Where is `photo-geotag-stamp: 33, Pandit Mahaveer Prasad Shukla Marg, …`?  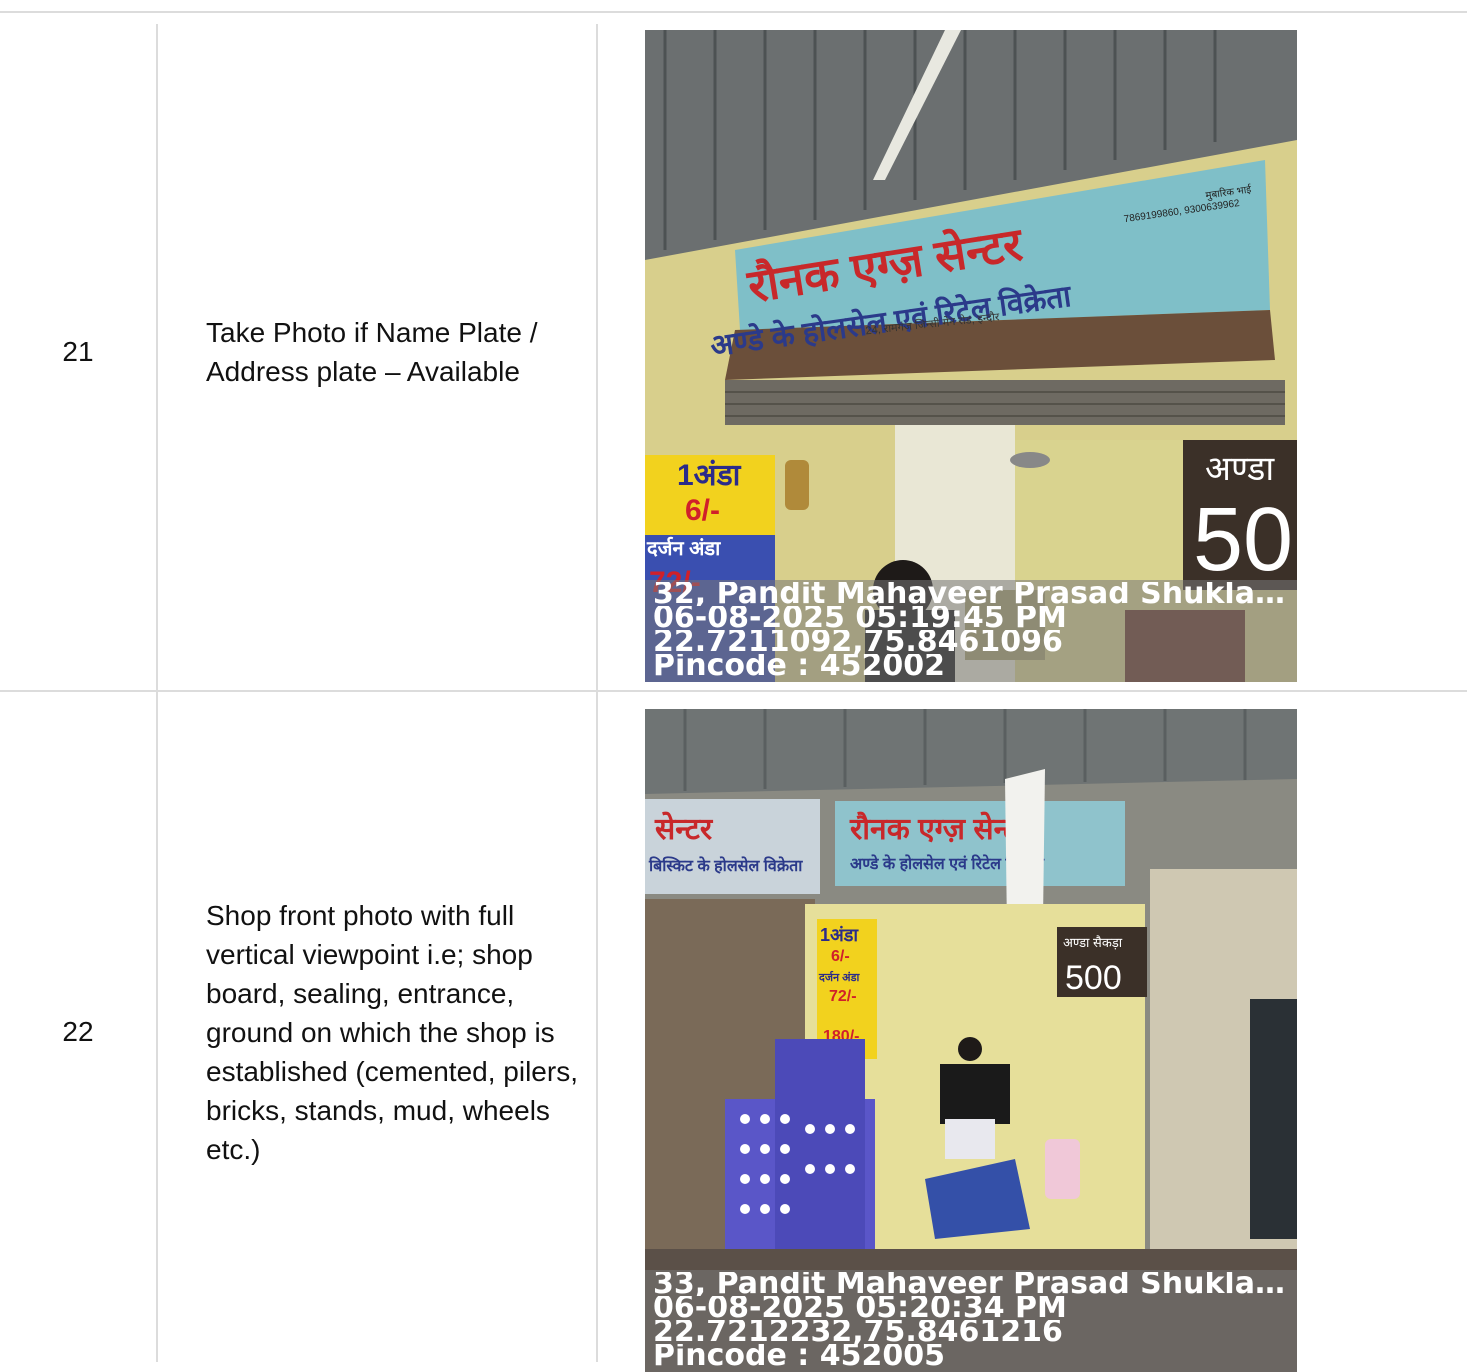
photo-geotag-stamp: 33, Pandit Mahaveer Prasad Shukla Marg, … is located at coordinates (971, 1321).